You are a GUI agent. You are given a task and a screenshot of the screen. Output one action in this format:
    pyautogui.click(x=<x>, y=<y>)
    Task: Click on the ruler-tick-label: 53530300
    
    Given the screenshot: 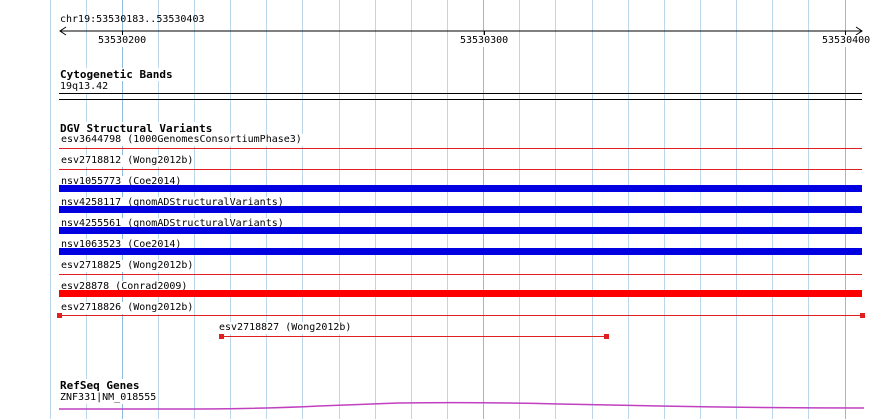 What is the action you would take?
    pyautogui.click(x=484, y=41)
    